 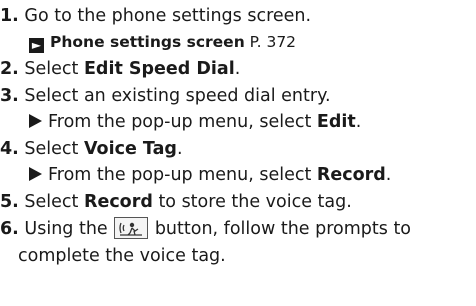 I want to click on step-6-continuation: complete the voice tag., so click(x=122, y=256).